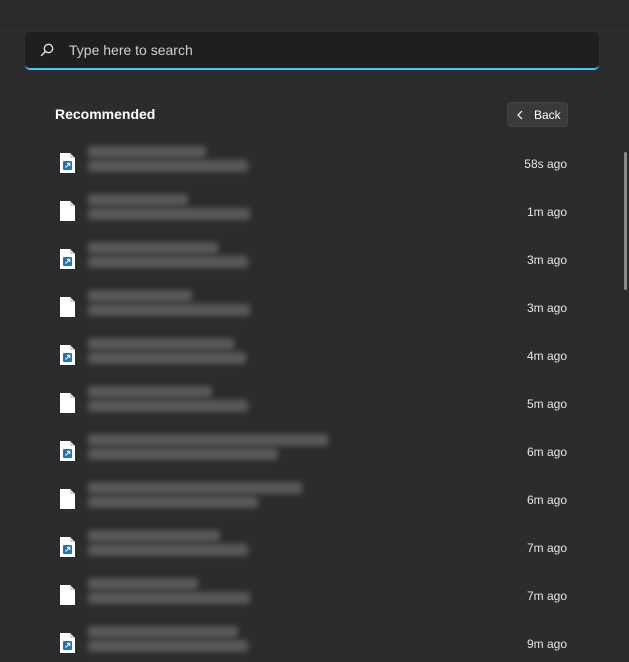 This screenshot has height=662, width=629. What do you see at coordinates (314, 356) in the screenshot?
I see `list-item: 4m ago` at bounding box center [314, 356].